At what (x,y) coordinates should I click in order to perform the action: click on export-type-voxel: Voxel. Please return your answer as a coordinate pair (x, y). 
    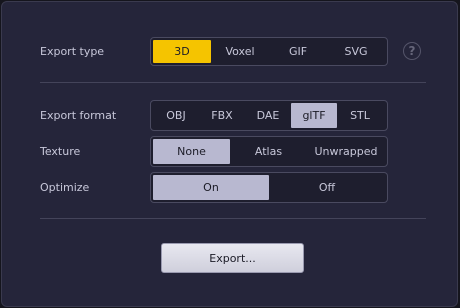
    Looking at the image, I should click on (240, 51).